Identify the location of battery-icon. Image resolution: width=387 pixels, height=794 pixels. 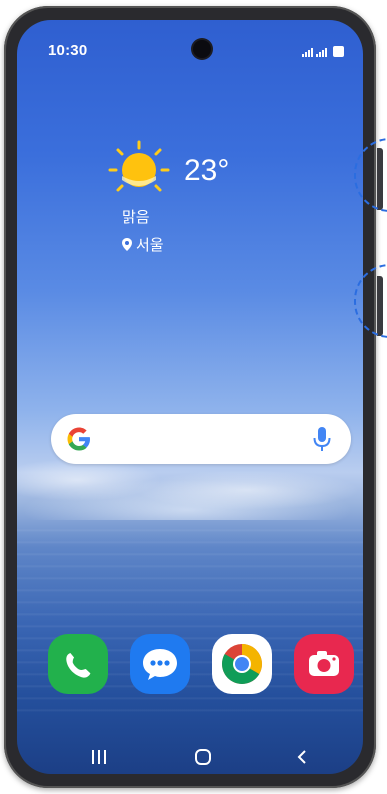
(338, 51).